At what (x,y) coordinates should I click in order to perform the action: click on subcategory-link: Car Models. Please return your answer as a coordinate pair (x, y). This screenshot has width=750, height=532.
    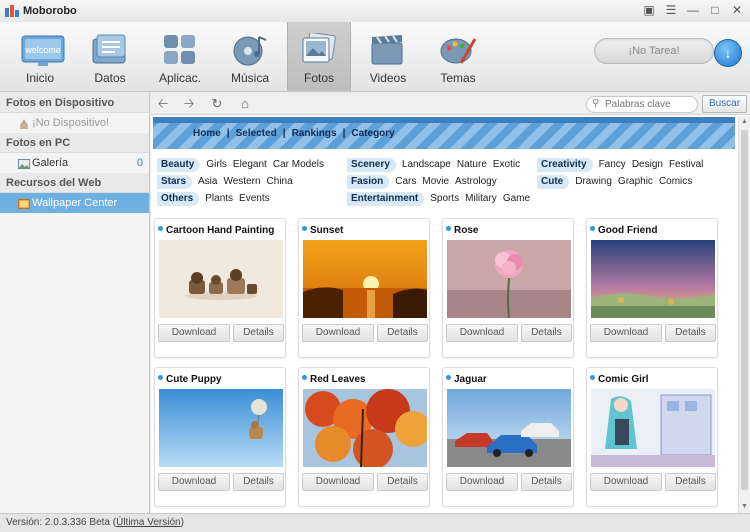
    Looking at the image, I should click on (298, 164).